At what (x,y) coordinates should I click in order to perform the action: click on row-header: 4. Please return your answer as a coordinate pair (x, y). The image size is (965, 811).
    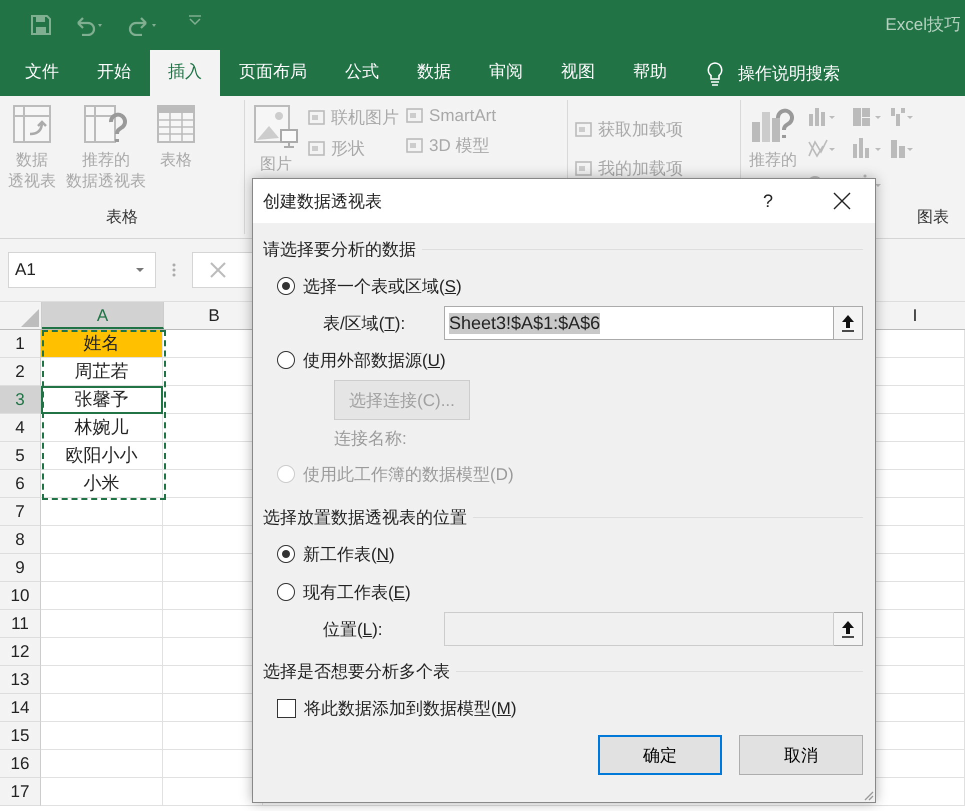
    Looking at the image, I should click on (20, 428).